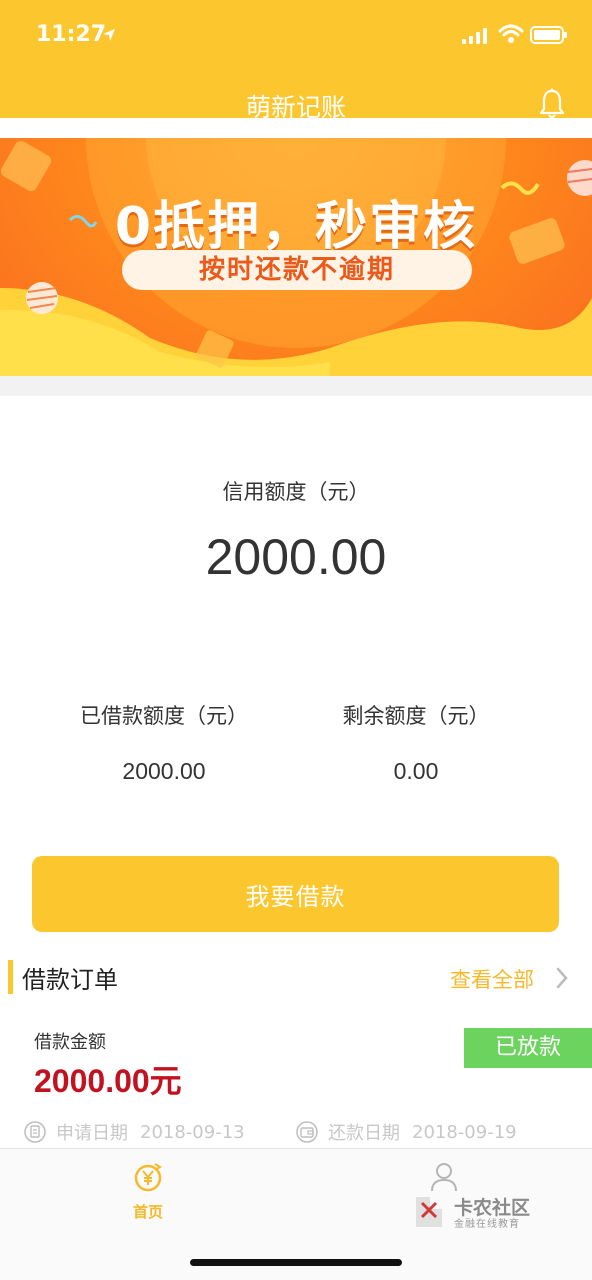  Describe the element at coordinates (164, 742) in the screenshot. I see `borrowed-limit: 已借款额度（元） 2000.00` at that location.